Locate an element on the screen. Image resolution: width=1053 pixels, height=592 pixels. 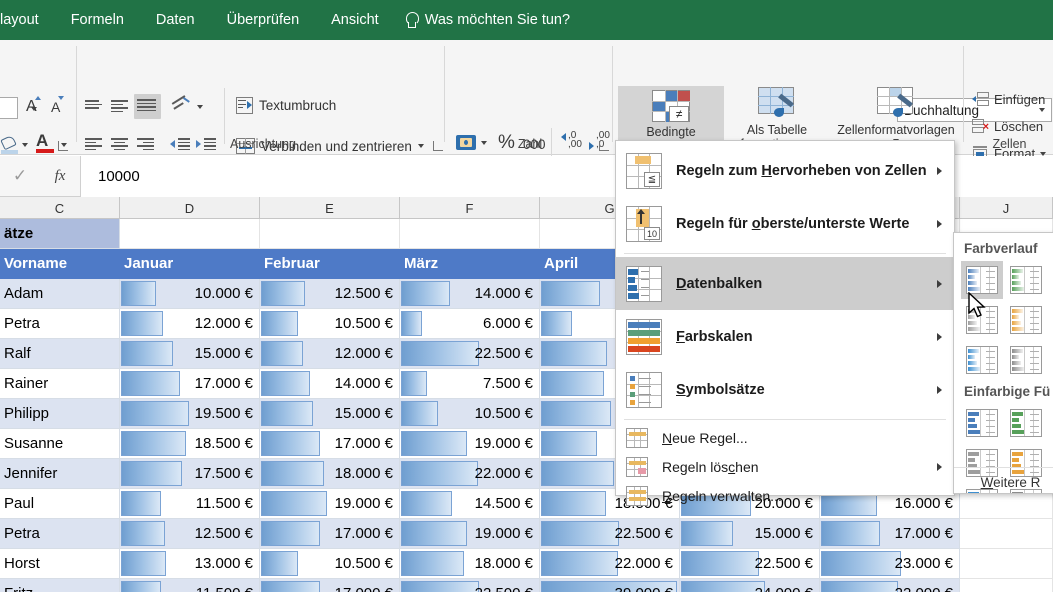
fill-color-dropdown-icon is located at coordinates (25, 145).